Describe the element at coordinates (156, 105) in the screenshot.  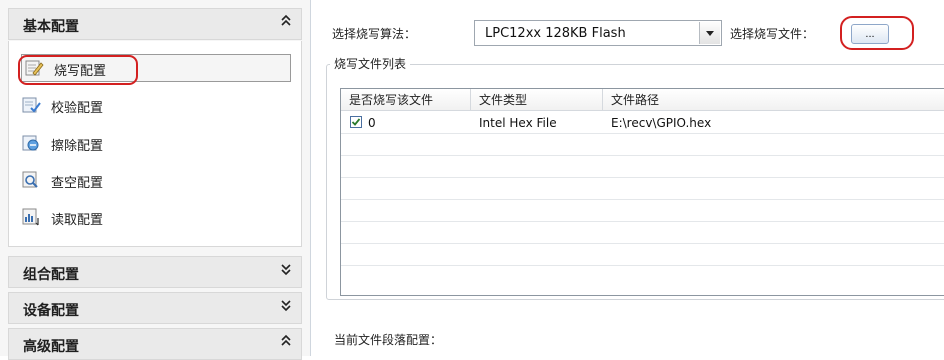
I see `nav-item-verify-config: 校验配置` at that location.